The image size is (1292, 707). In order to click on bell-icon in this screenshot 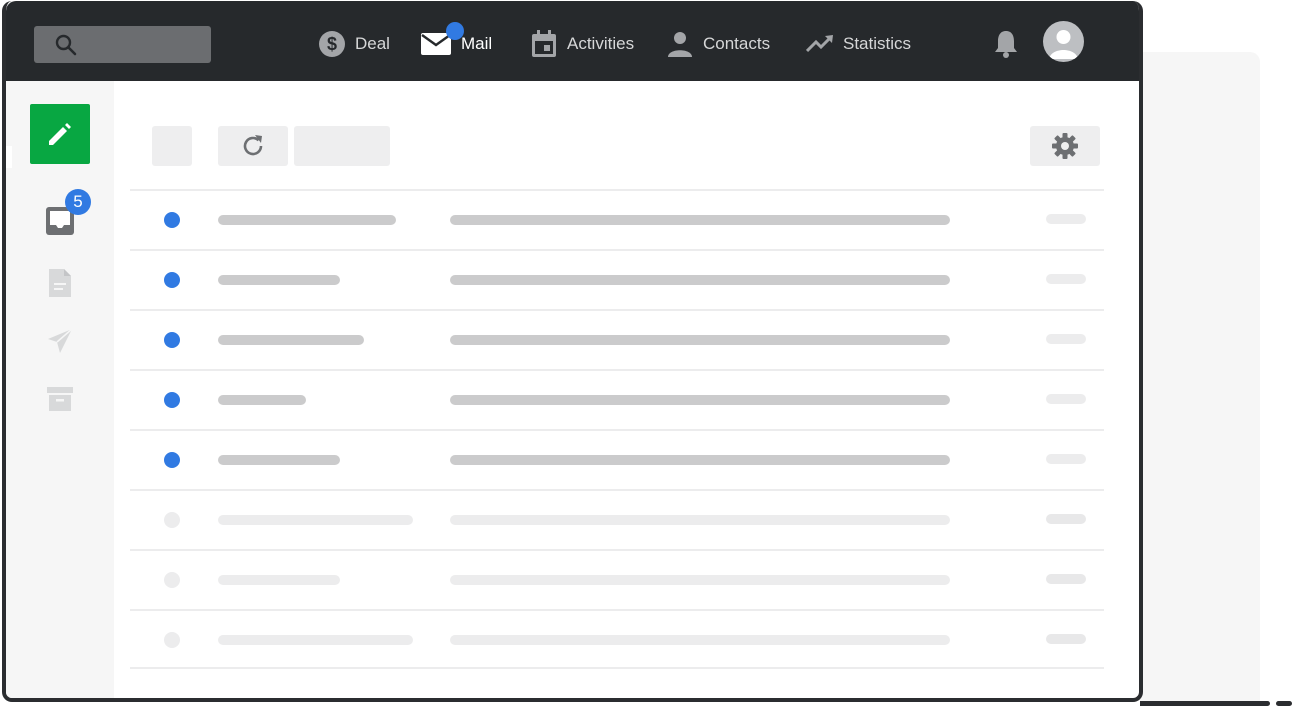, I will do `click(1006, 46)`.